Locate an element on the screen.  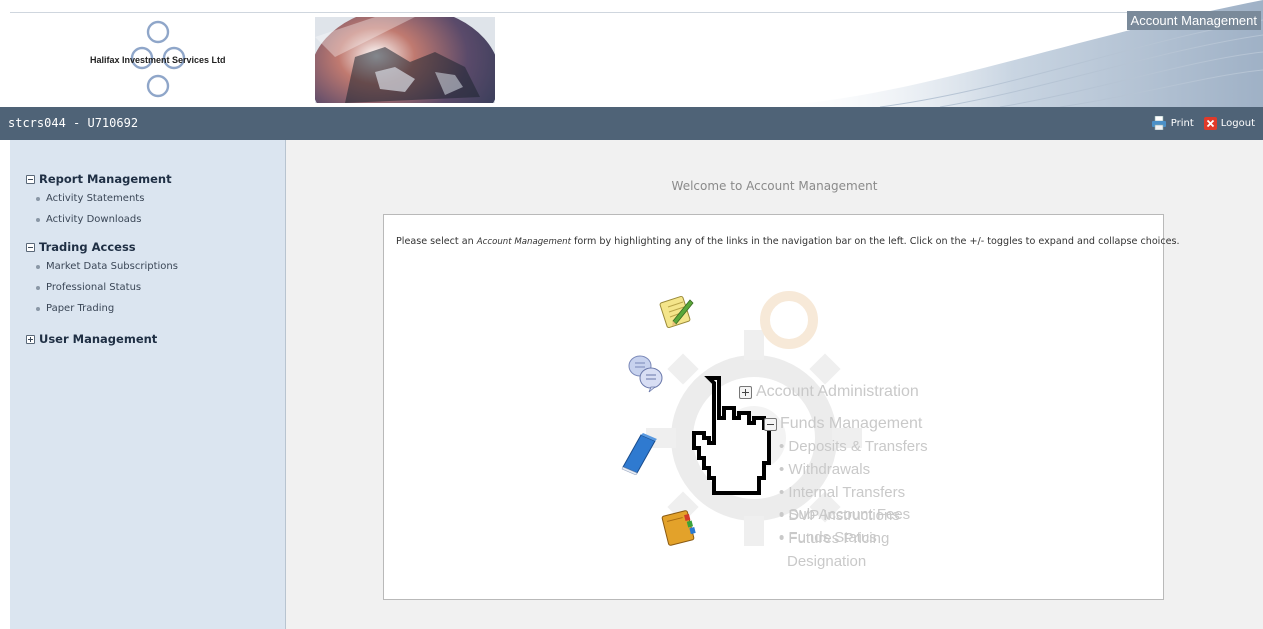
user-actions: Print Logout is located at coordinates (1203, 123).